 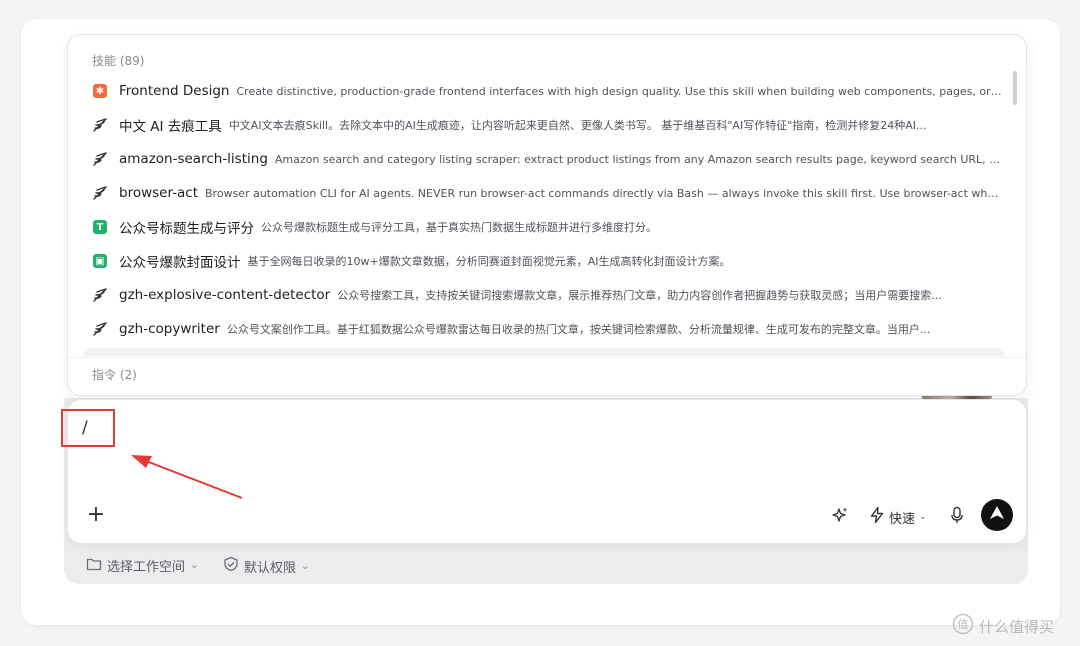 What do you see at coordinates (193, 159) in the screenshot?
I see `skill-name: amazon-search-listing` at bounding box center [193, 159].